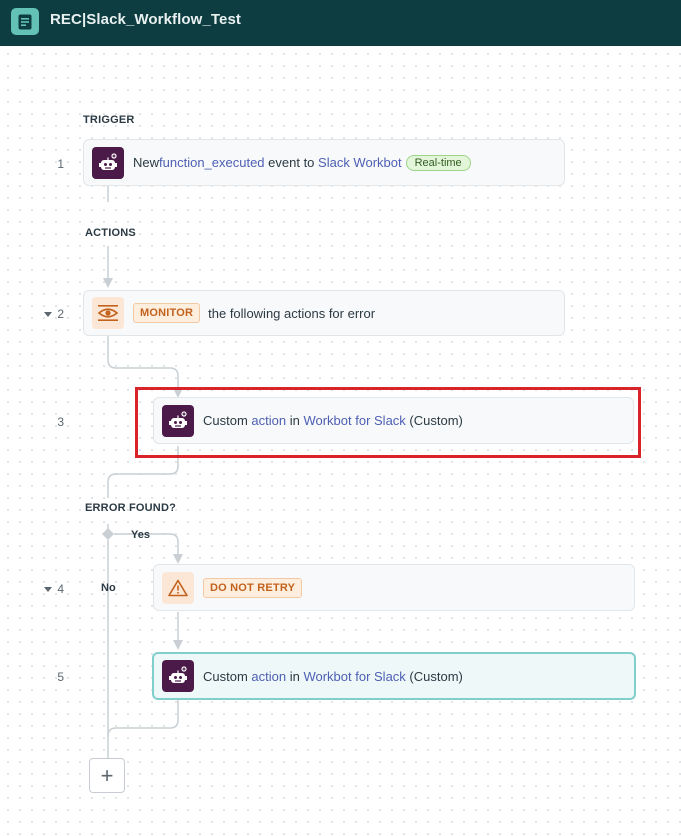 This screenshot has width=681, height=836. I want to click on monitor-keyword: MONITOR, so click(167, 313).